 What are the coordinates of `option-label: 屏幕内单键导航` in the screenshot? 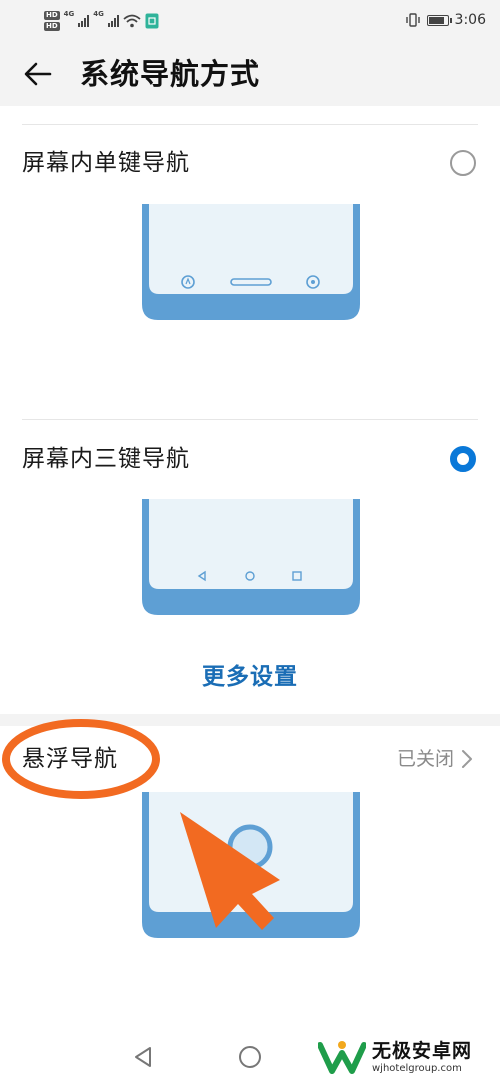 It's located at (106, 163).